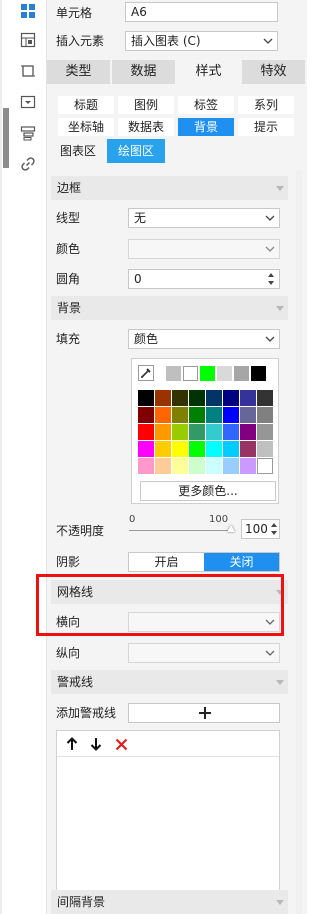 The width and height of the screenshot is (320, 914). What do you see at coordinates (169, 188) in the screenshot?
I see `border-section-header: 边框` at bounding box center [169, 188].